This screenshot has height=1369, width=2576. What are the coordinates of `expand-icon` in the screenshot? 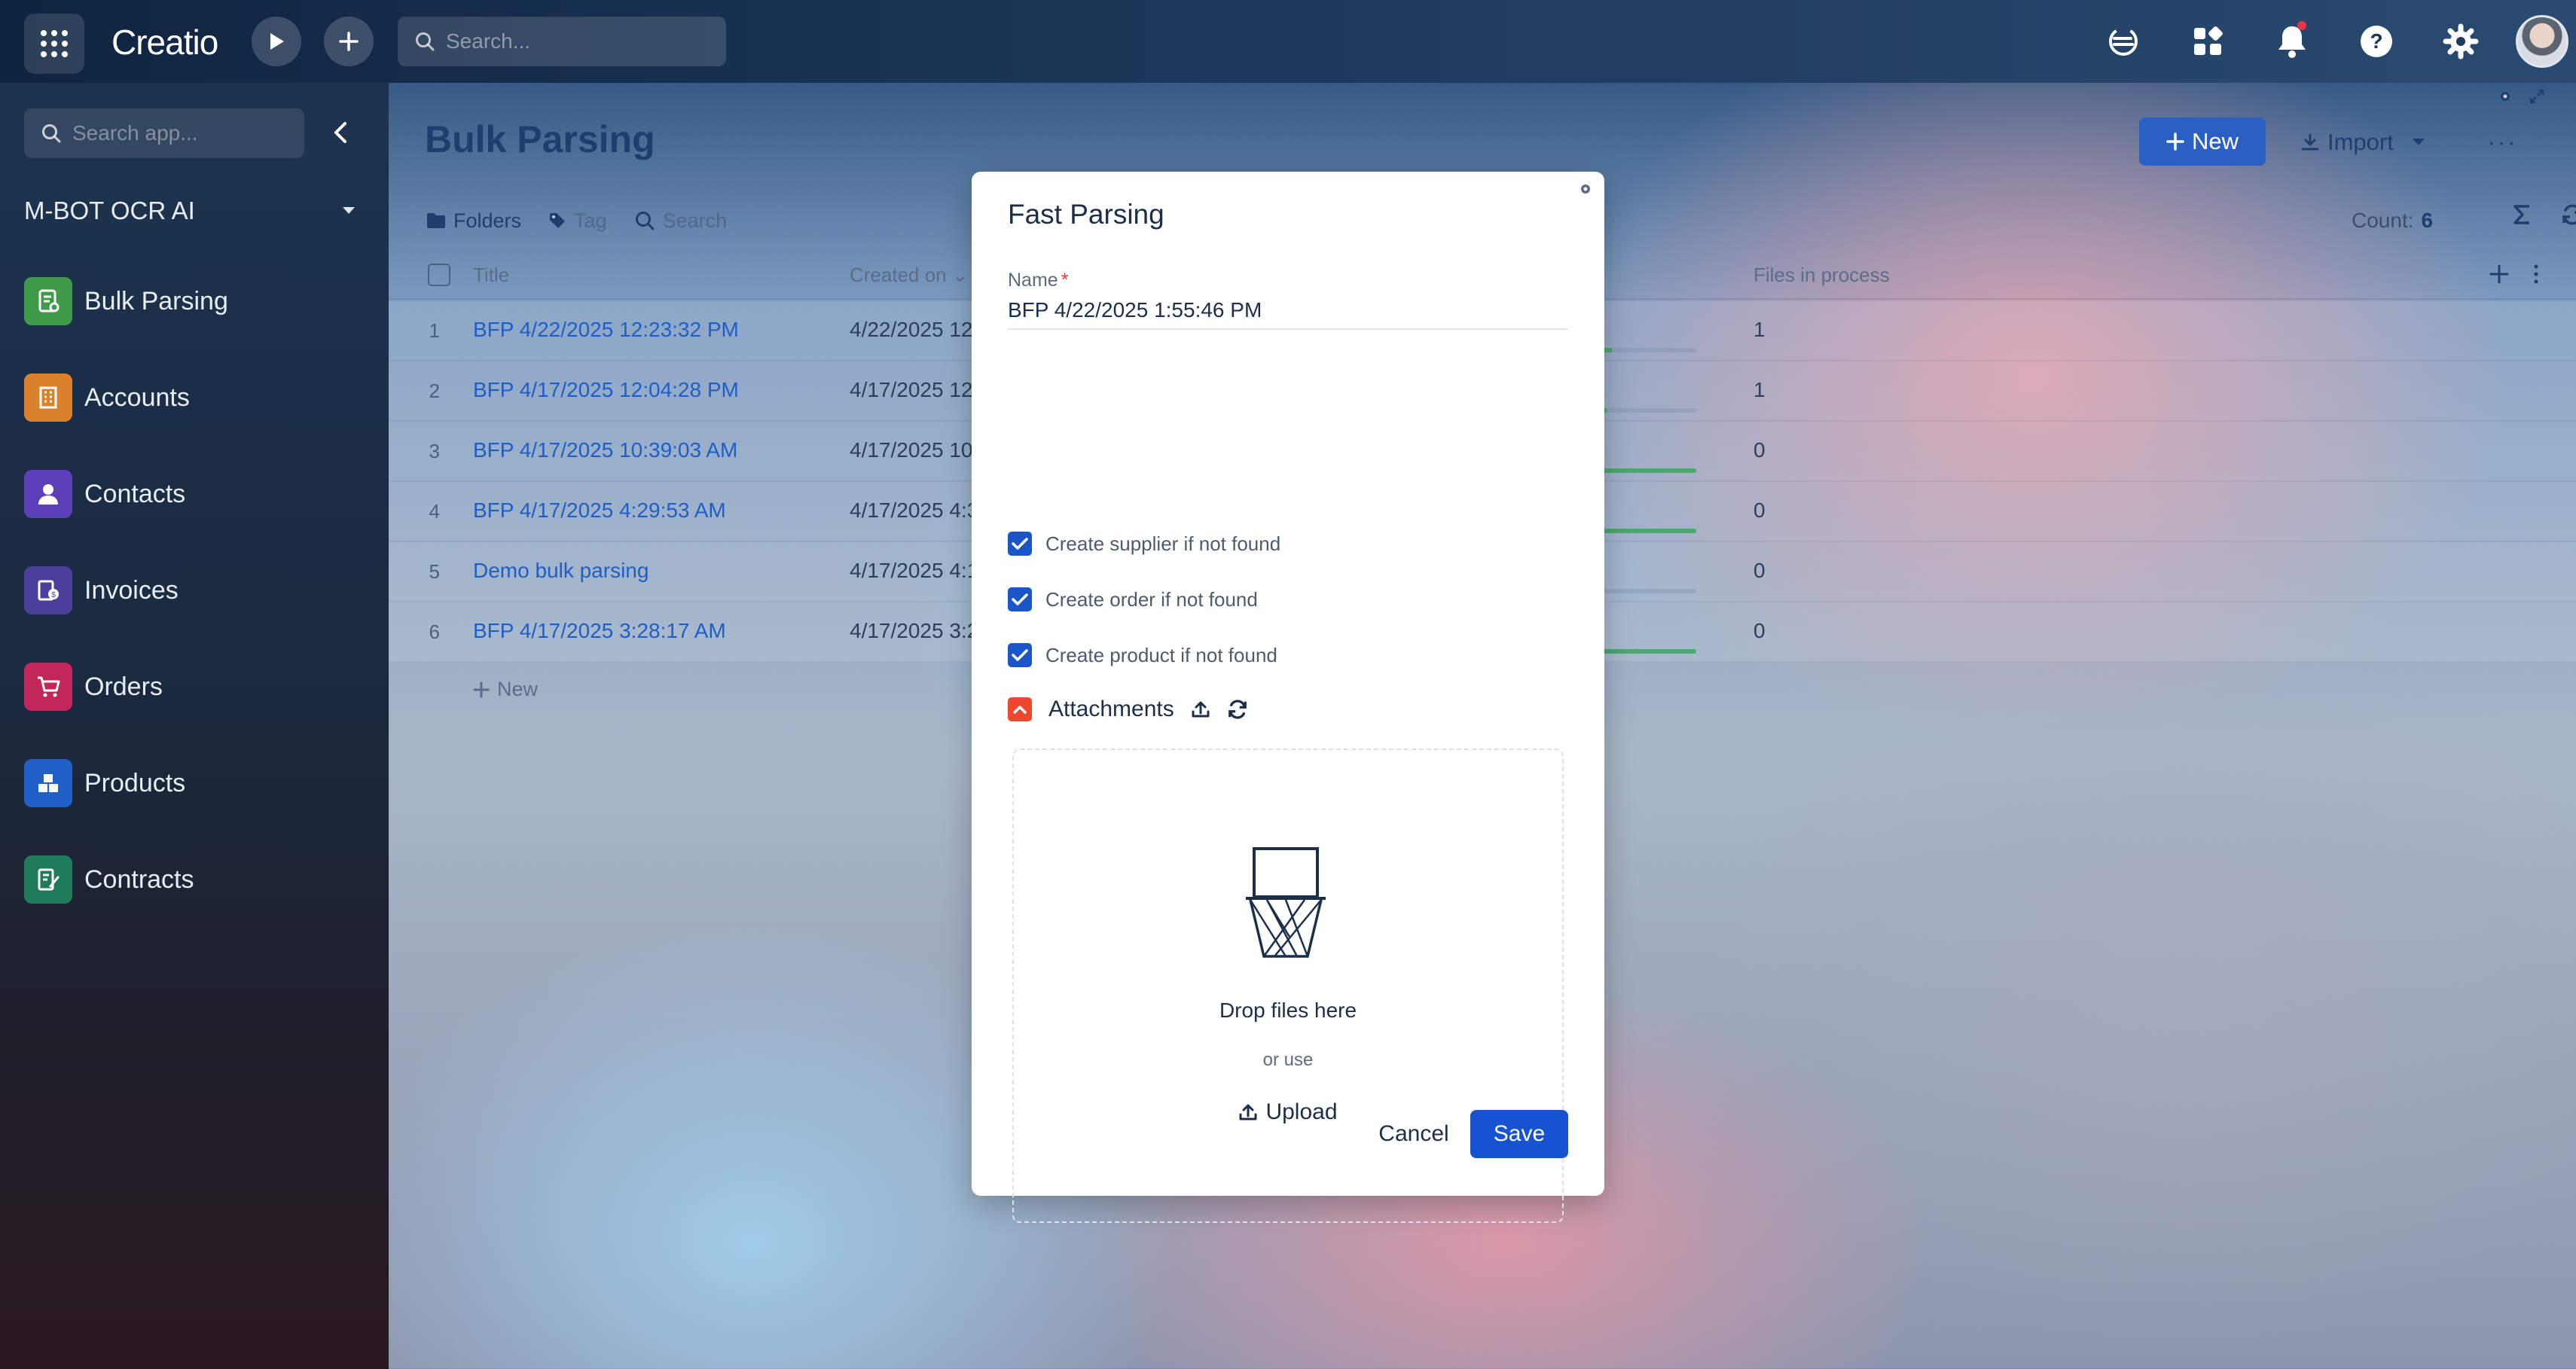 It's located at (2536, 96).